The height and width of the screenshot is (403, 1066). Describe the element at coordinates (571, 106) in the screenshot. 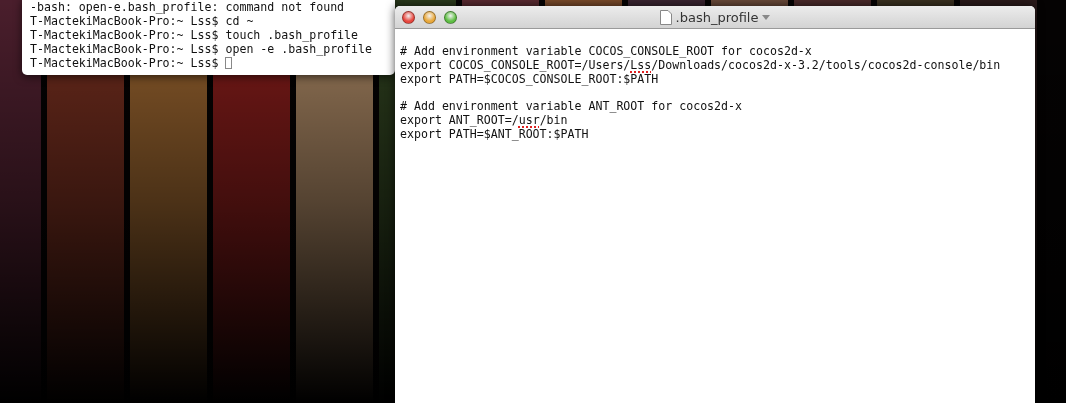

I see `code-line: # Add environment variable ANT_ROOT for cocos2d-x` at that location.